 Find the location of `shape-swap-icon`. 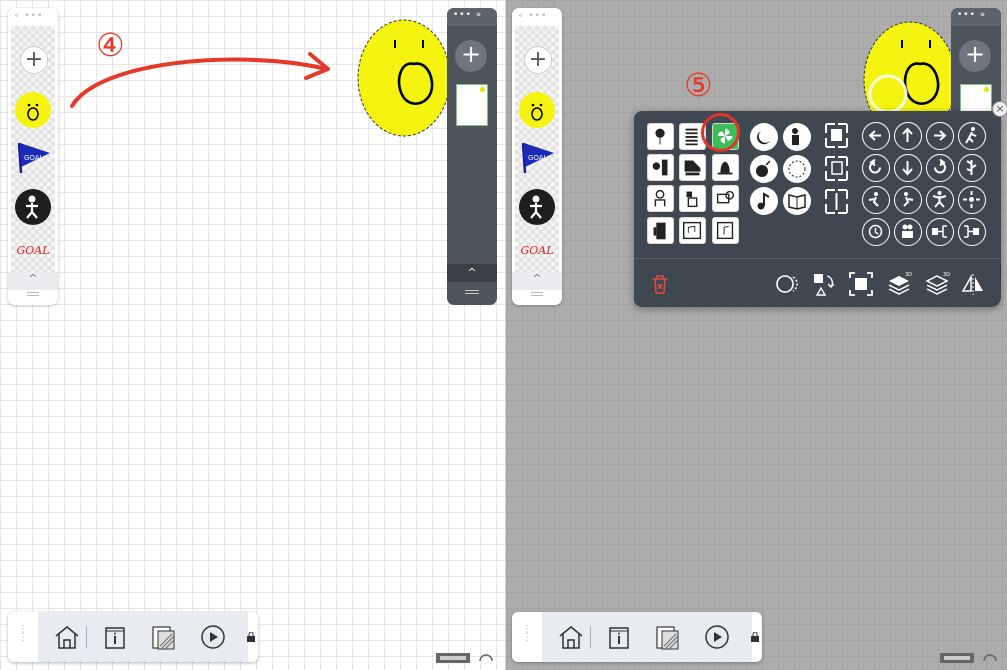

shape-swap-icon is located at coordinates (824, 284).